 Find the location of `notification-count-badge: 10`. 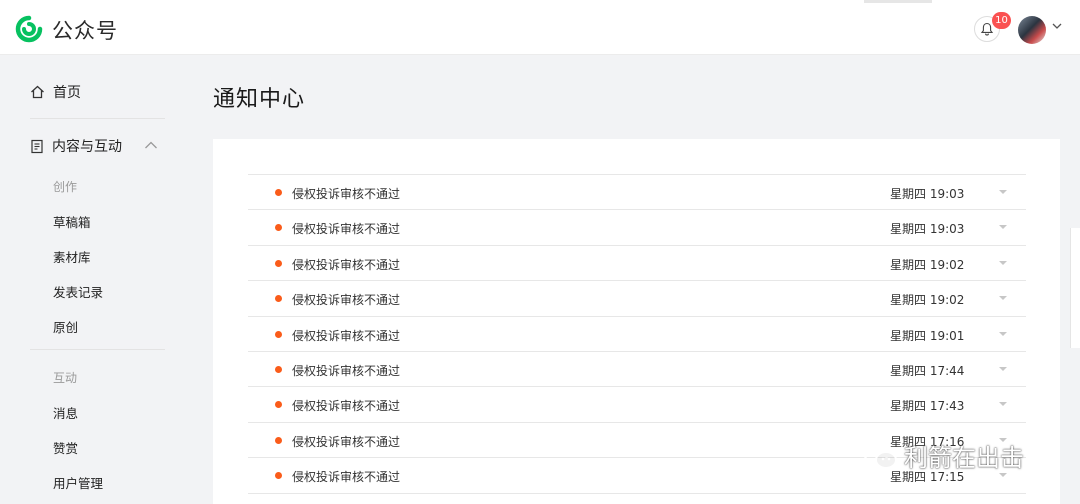

notification-count-badge: 10 is located at coordinates (1001, 20).